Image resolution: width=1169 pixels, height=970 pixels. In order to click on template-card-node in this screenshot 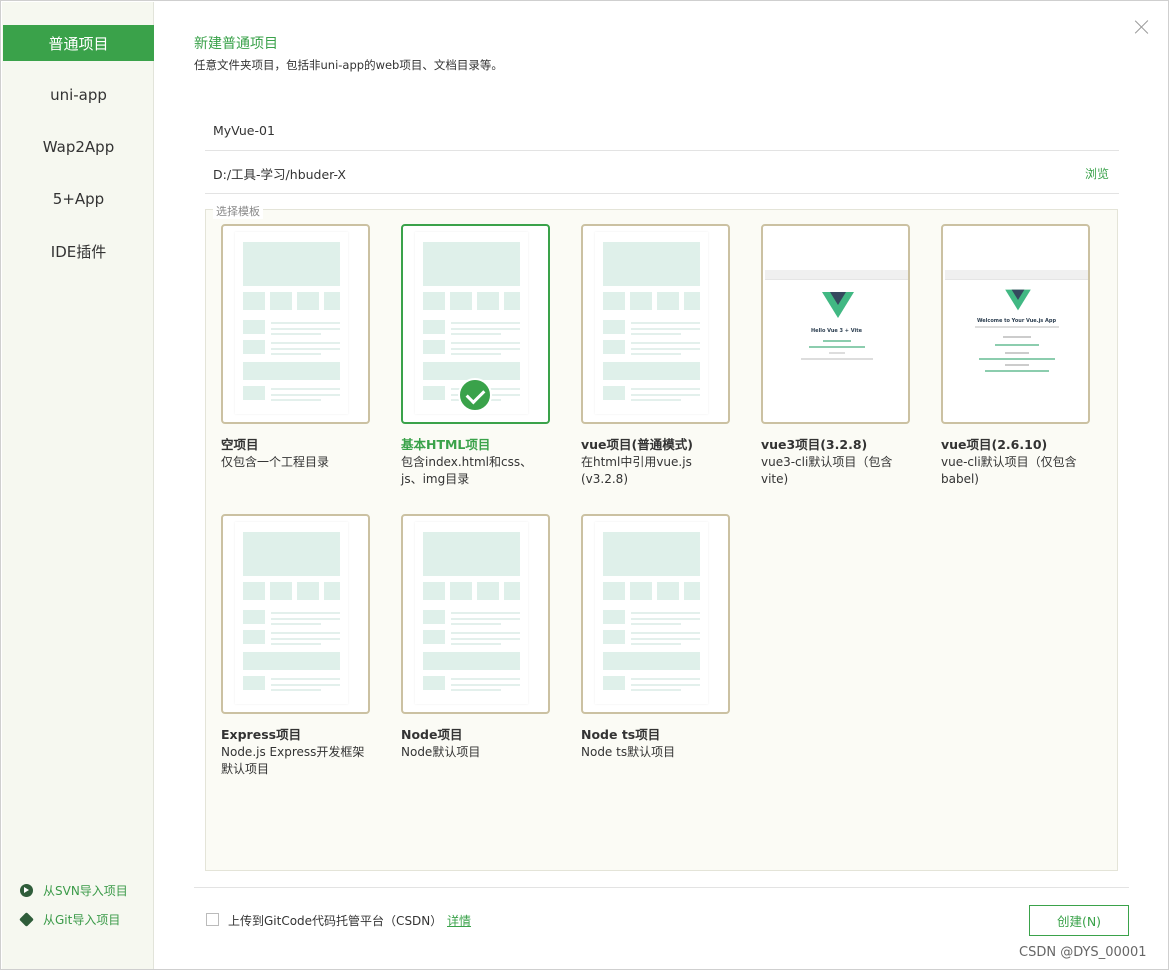, I will do `click(475, 614)`.